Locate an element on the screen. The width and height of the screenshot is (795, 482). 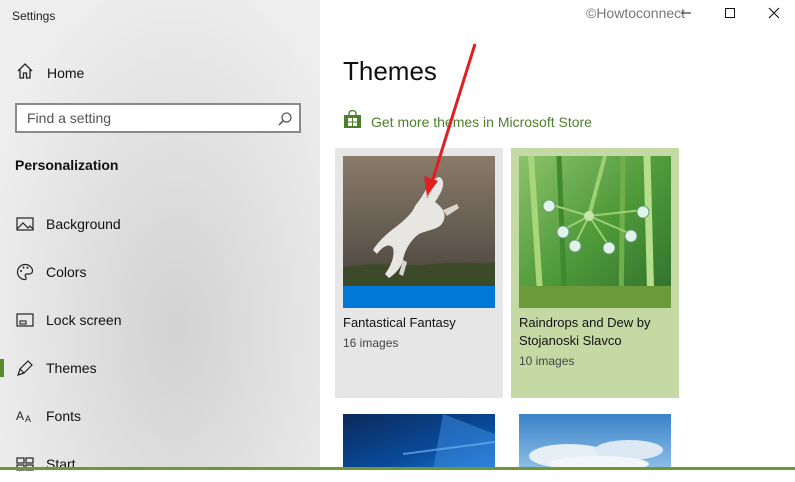
sidebar-item-themes: Themes is located at coordinates (160, 368).